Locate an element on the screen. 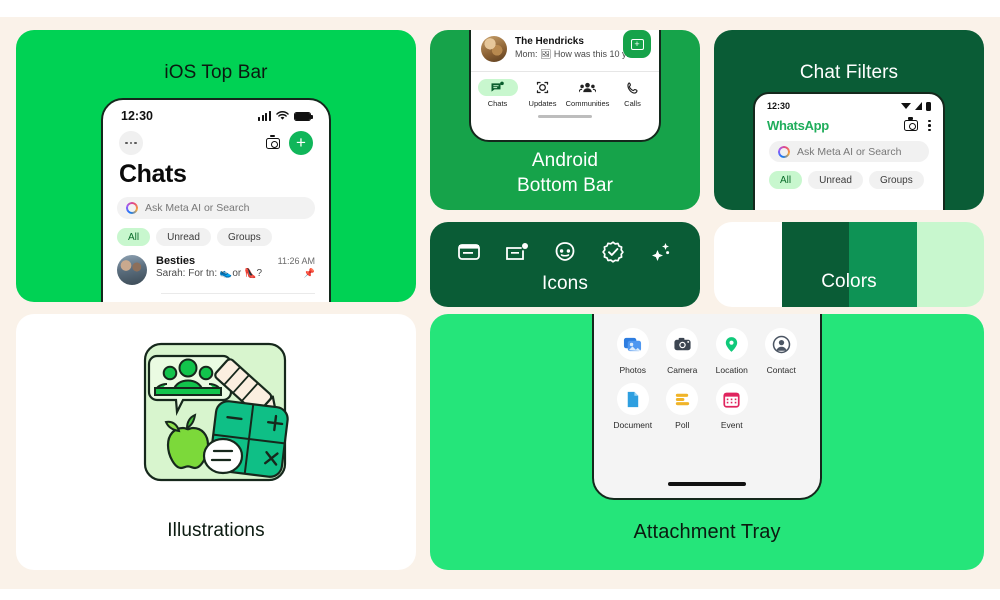 Image resolution: width=1000 pixels, height=600 pixels. color-swatch-mid-green is located at coordinates (883, 264).